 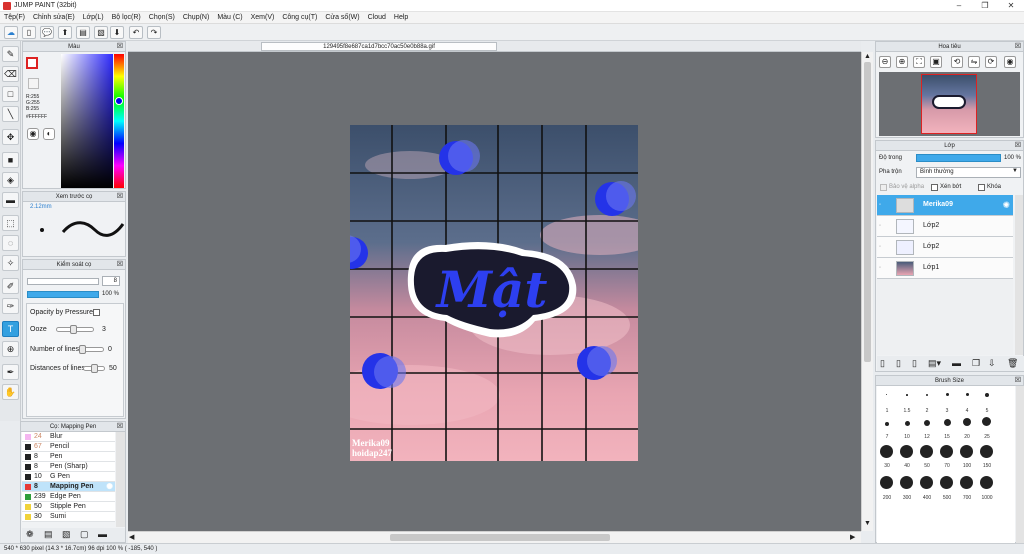 What do you see at coordinates (10, 263) in the screenshot?
I see `magic-wand-tool-icon: ✧` at bounding box center [10, 263].